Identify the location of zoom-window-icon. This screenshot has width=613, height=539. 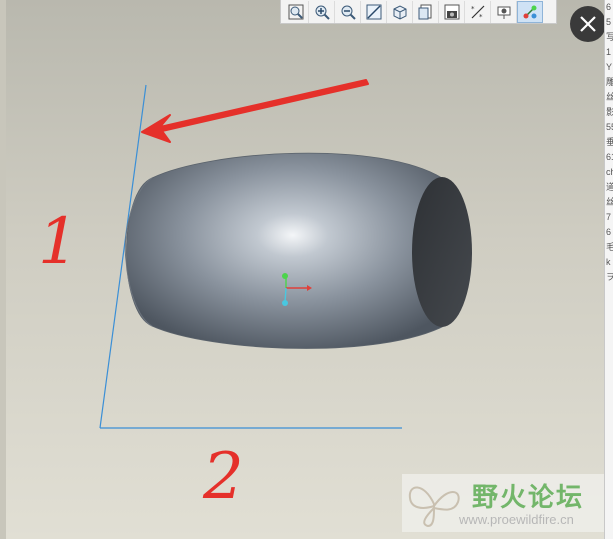
(296, 11).